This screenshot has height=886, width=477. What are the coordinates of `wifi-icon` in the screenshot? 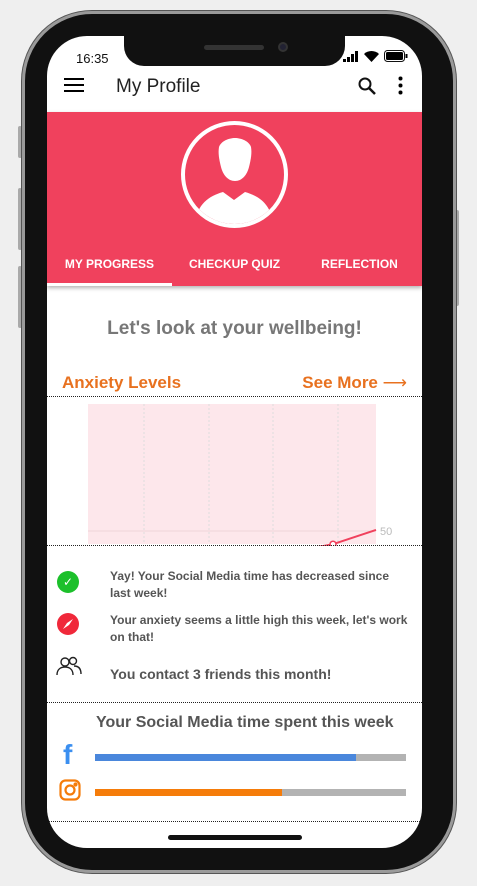 It's located at (371, 56).